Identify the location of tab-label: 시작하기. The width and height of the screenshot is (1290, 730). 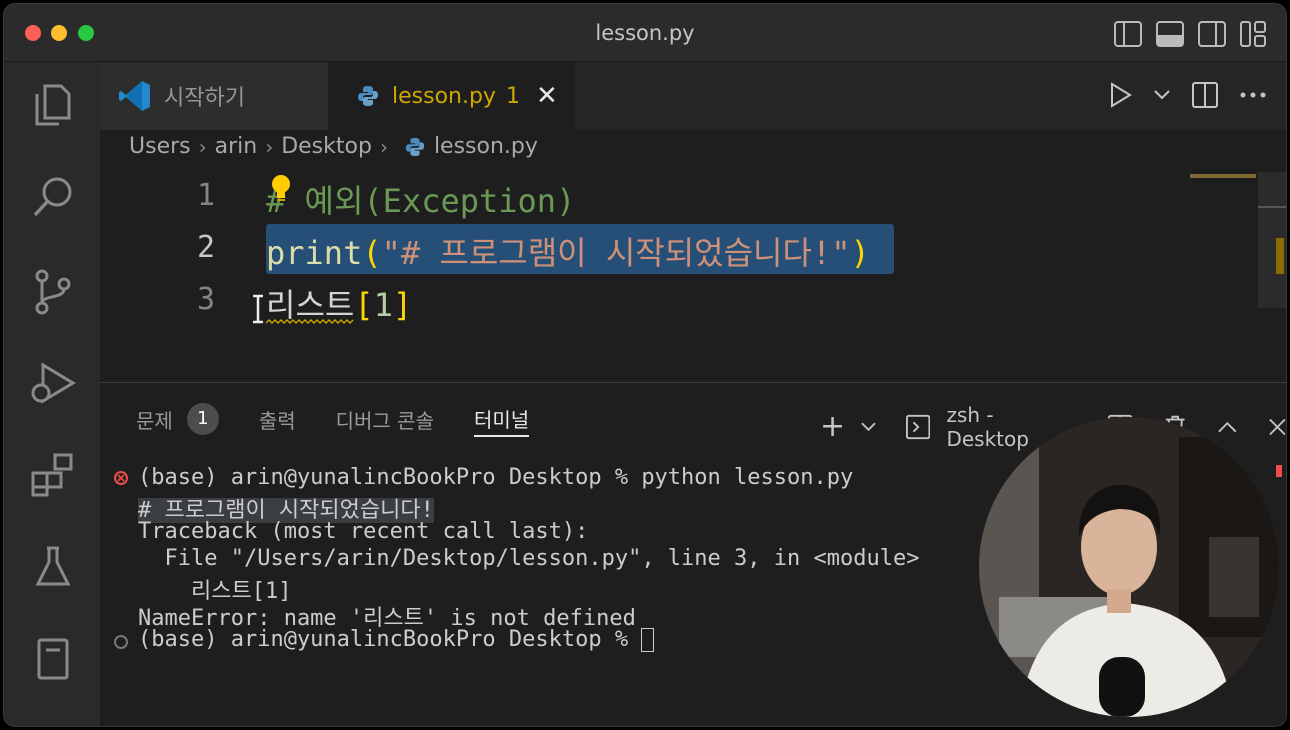
(204, 98).